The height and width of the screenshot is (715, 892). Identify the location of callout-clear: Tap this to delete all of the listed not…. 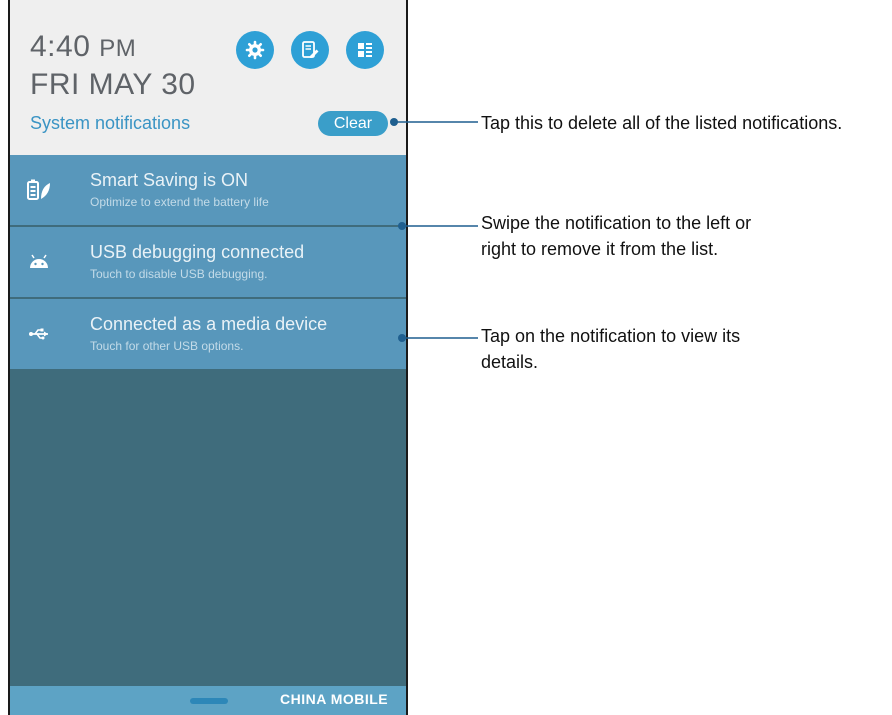
(662, 123).